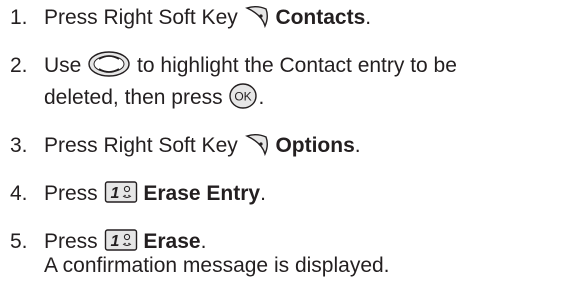 This screenshot has width=578, height=281. Describe the element at coordinates (109, 64) in the screenshot. I see `nav-up-down-key-icon` at that location.